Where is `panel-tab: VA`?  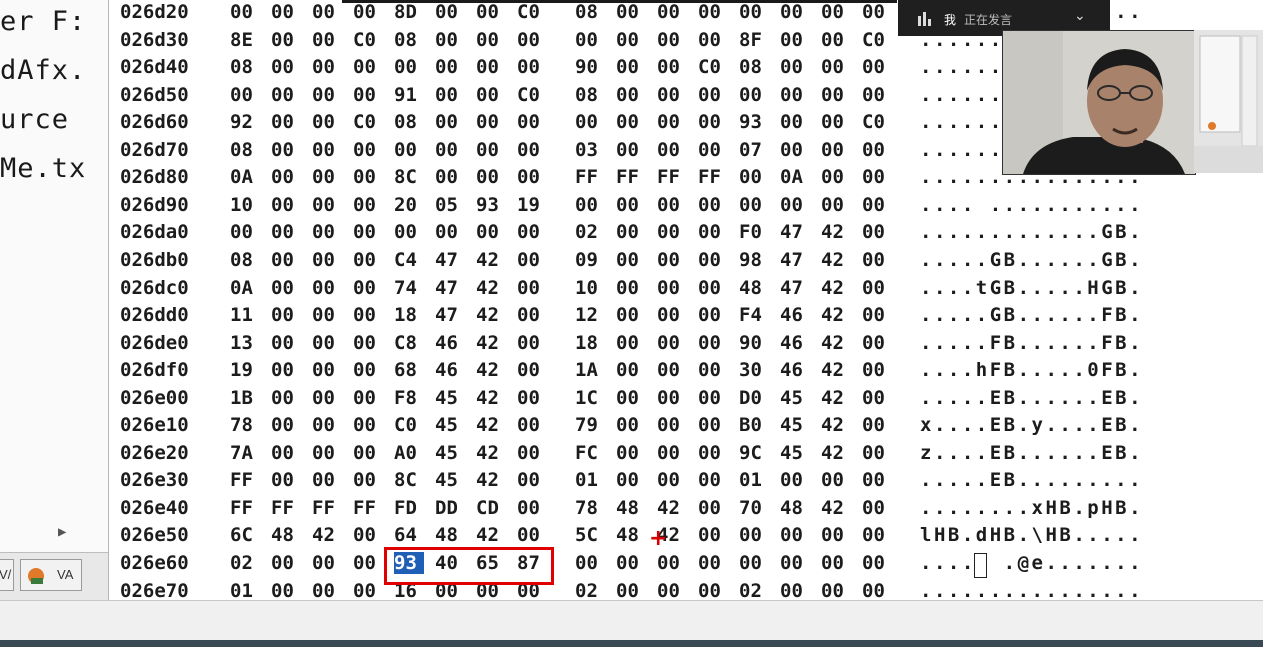 panel-tab: VA is located at coordinates (51, 575).